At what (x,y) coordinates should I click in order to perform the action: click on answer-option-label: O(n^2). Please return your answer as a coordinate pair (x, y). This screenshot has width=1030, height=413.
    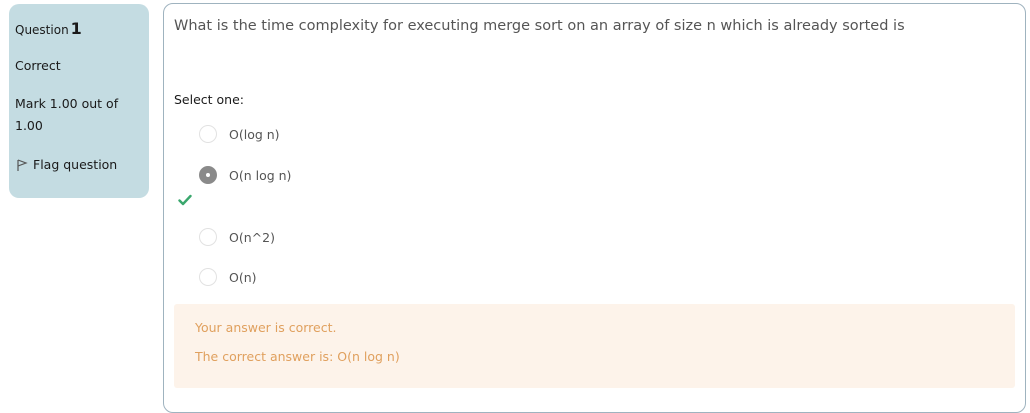
    Looking at the image, I should click on (252, 237).